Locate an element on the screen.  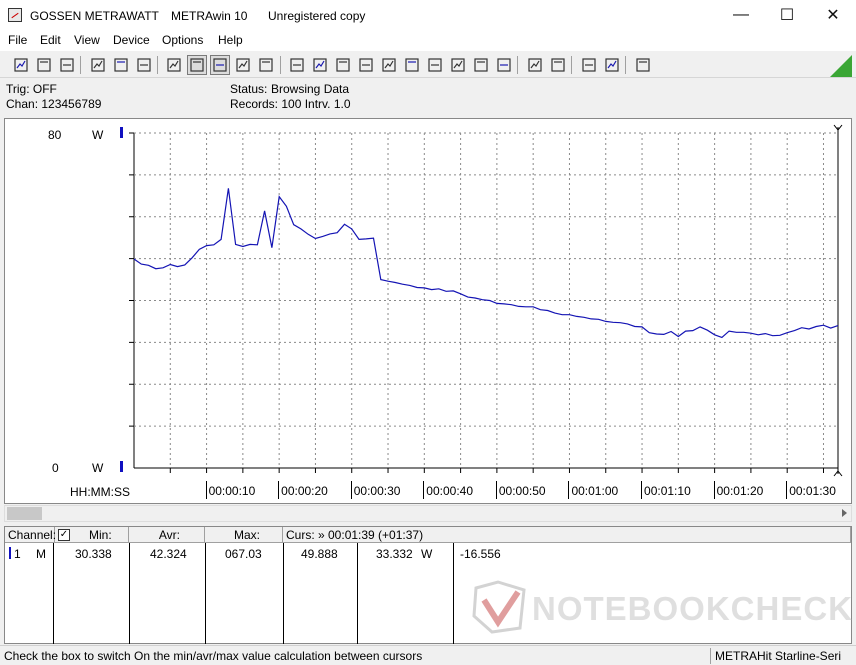
comment-button is located at coordinates (643, 65).